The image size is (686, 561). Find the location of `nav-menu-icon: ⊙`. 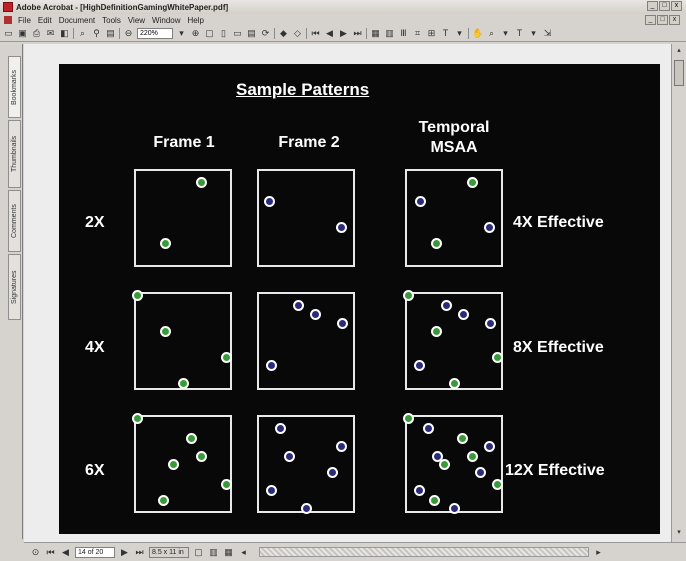

nav-menu-icon: ⊙ is located at coordinates (35, 552).